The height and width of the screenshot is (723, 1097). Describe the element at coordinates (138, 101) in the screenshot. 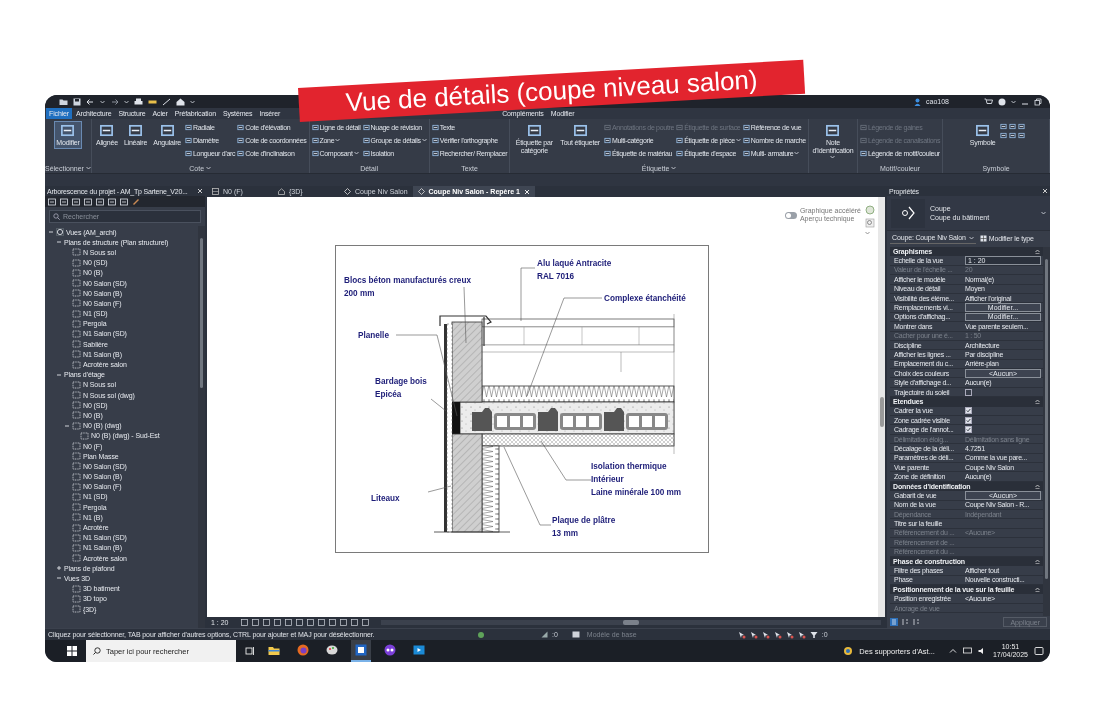

I see `print-icon` at that location.